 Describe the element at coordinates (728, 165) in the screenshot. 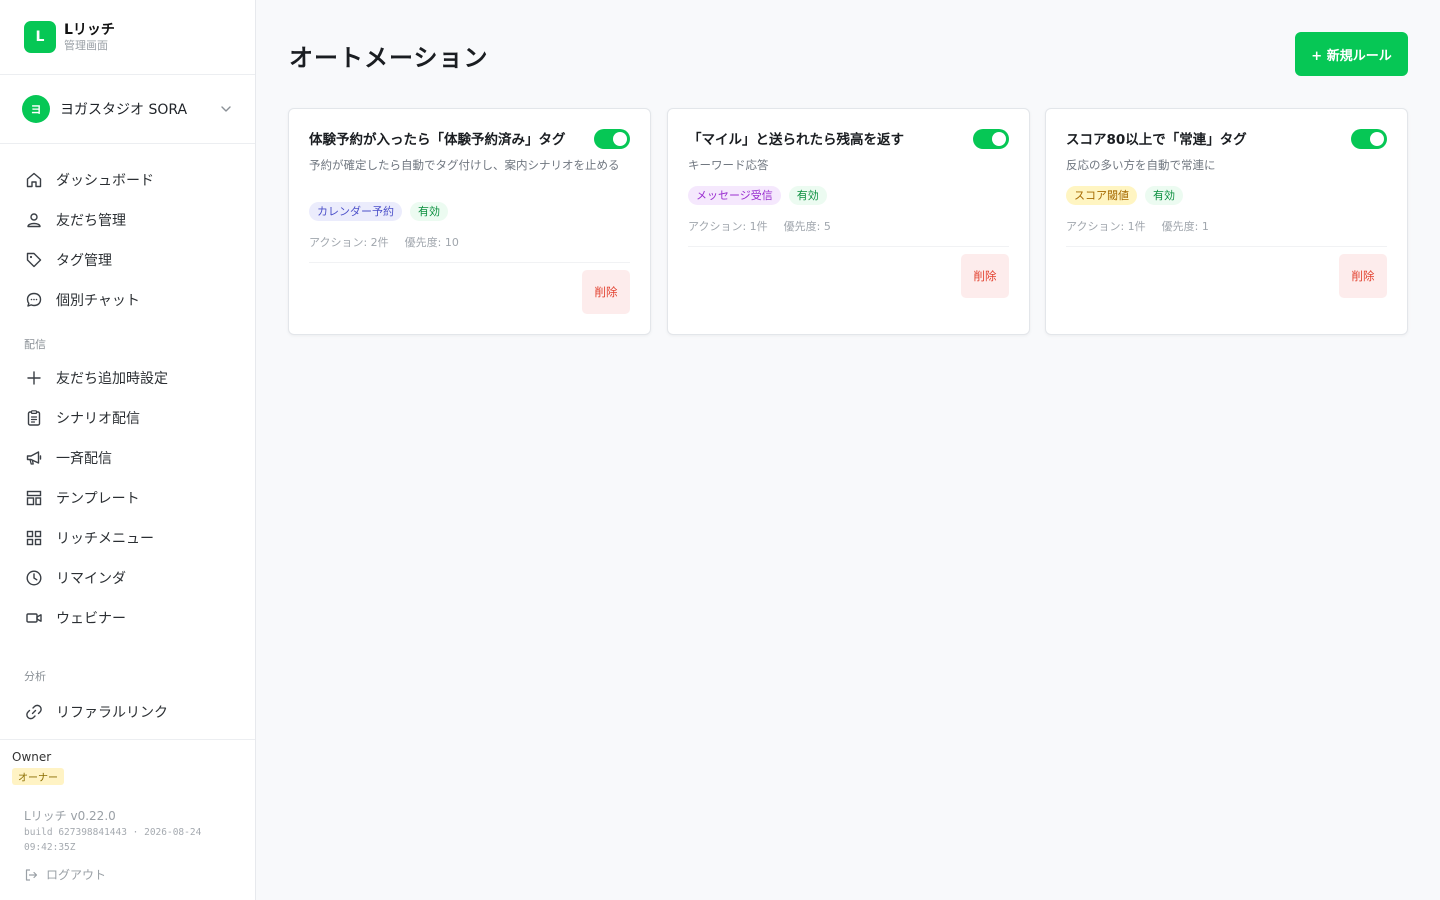

I see `card-description: キーワード応答` at that location.